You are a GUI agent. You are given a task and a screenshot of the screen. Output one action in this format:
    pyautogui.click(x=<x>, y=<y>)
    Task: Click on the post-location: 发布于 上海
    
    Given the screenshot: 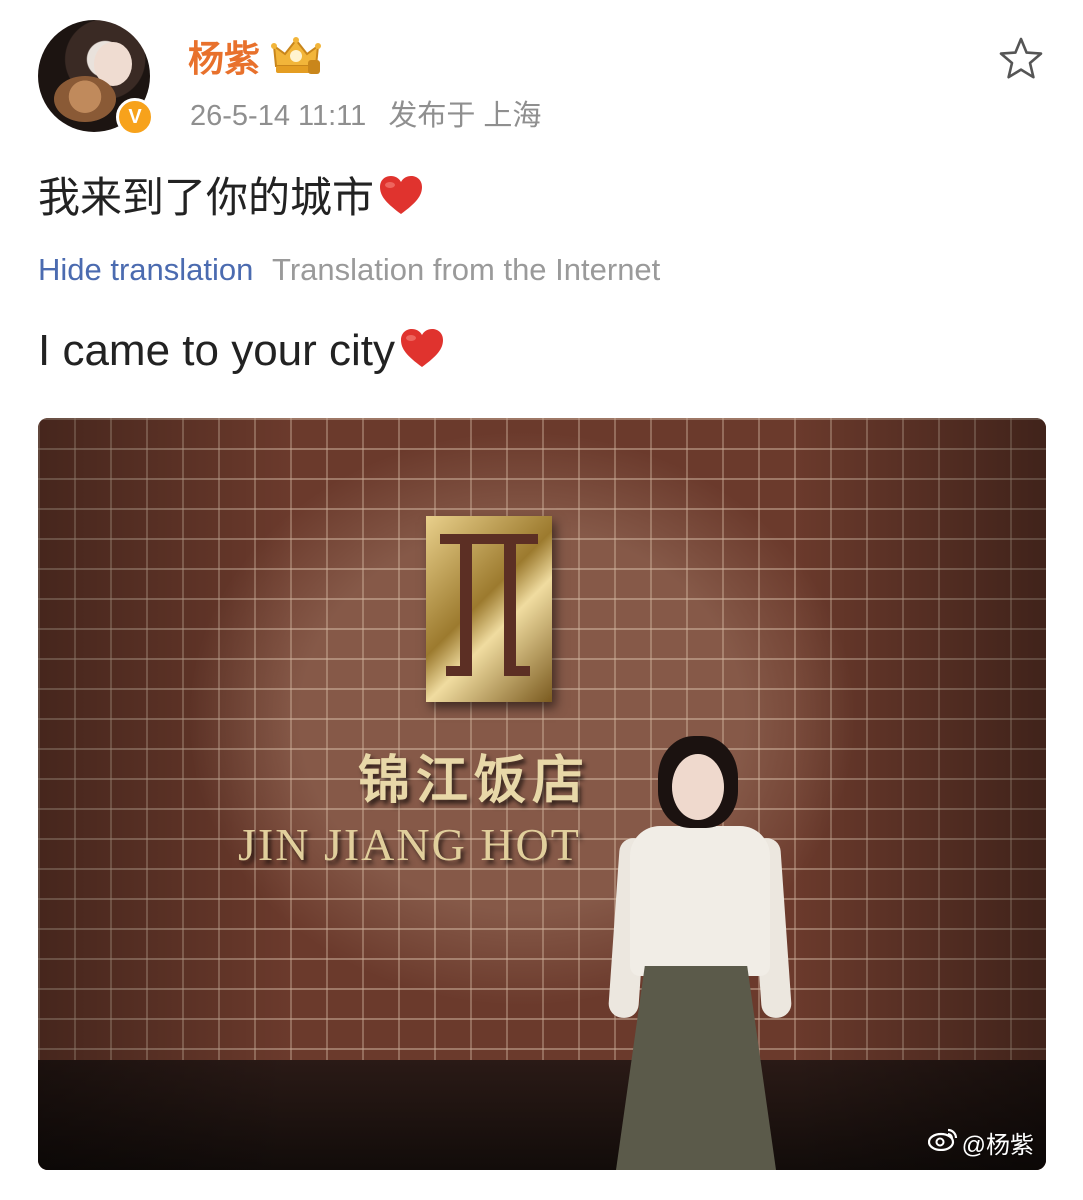 What is the action you would take?
    pyautogui.click(x=465, y=116)
    